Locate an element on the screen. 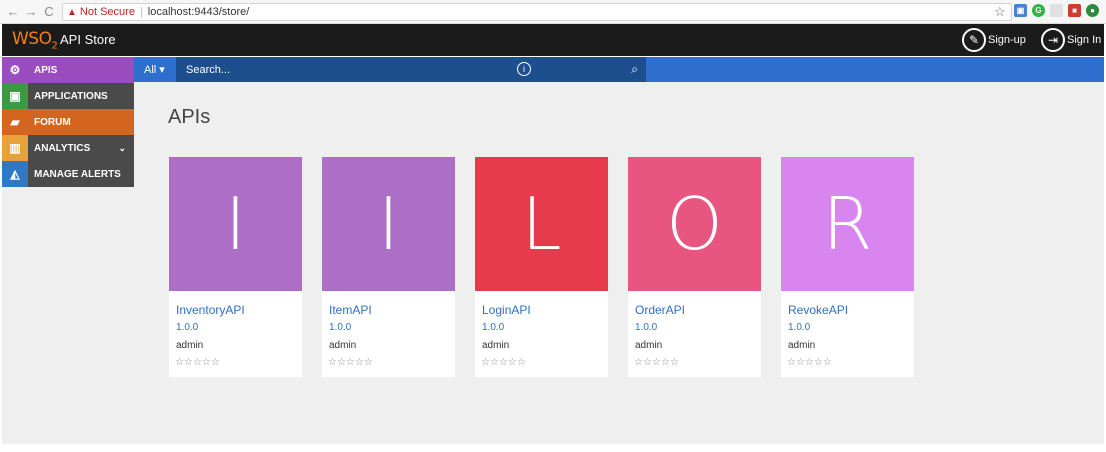  reload-icon: C is located at coordinates (49, 12).